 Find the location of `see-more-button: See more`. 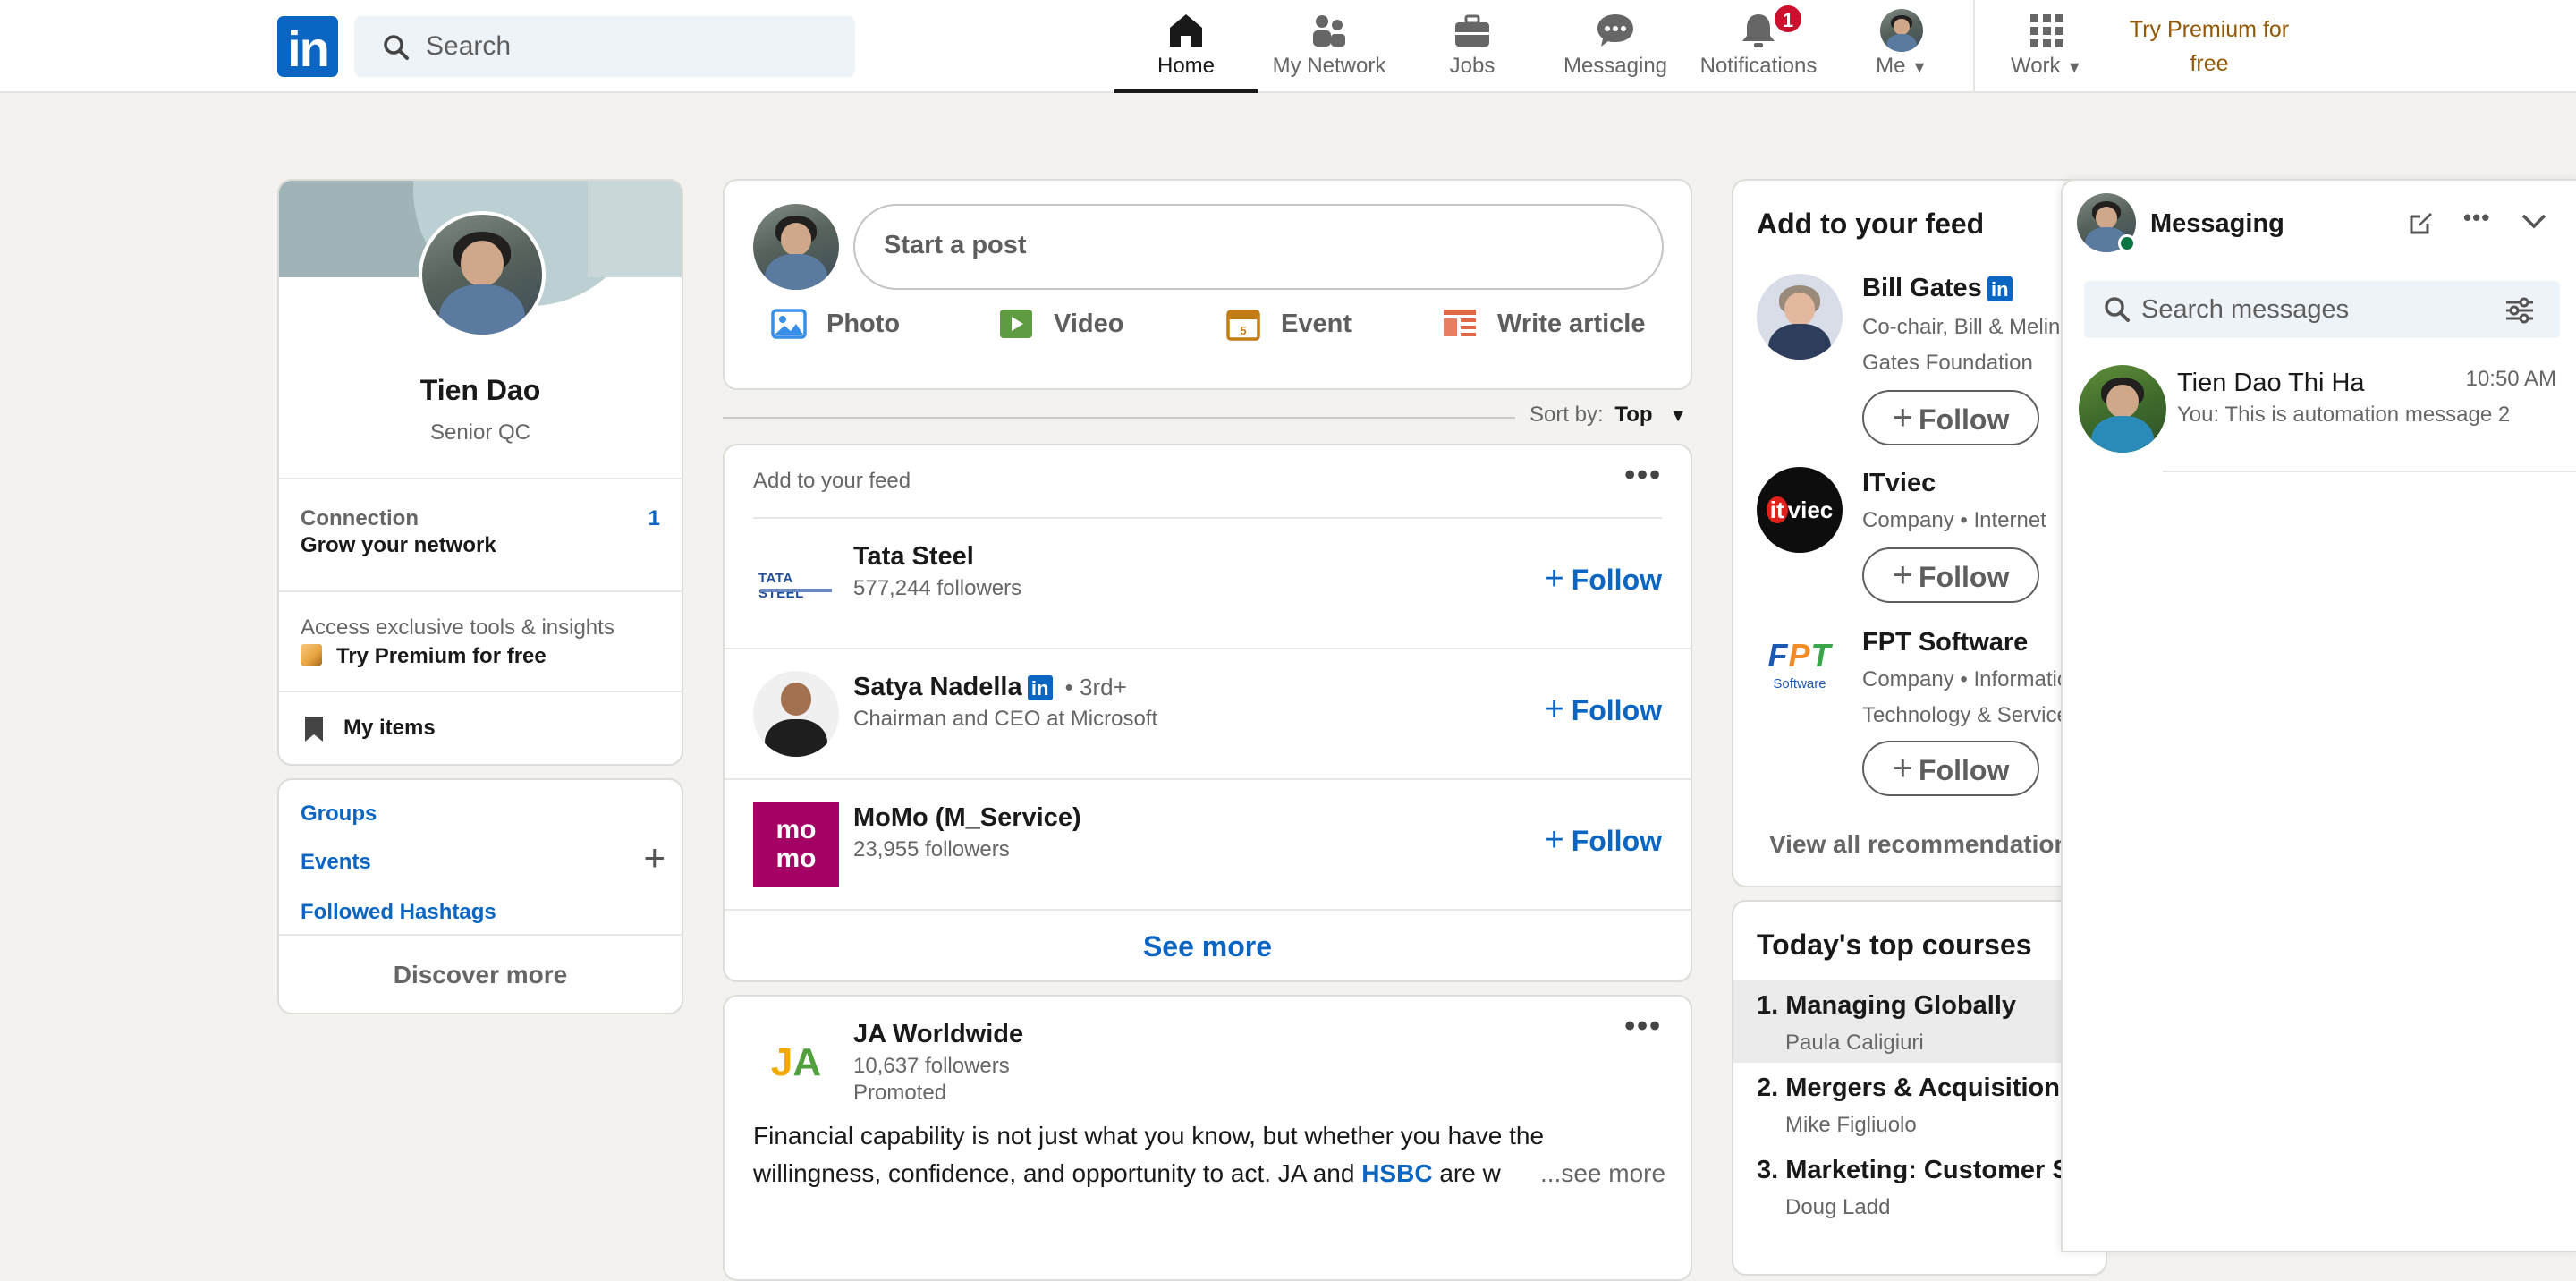

see-more-button: See more is located at coordinates (1207, 946).